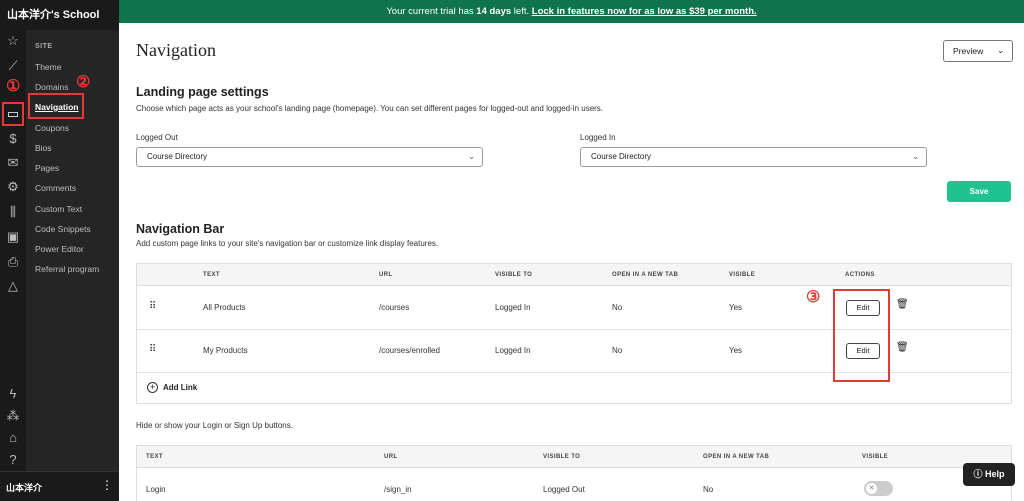 This screenshot has width=1024, height=501. I want to click on logged-in-value: Course Directory, so click(621, 156).